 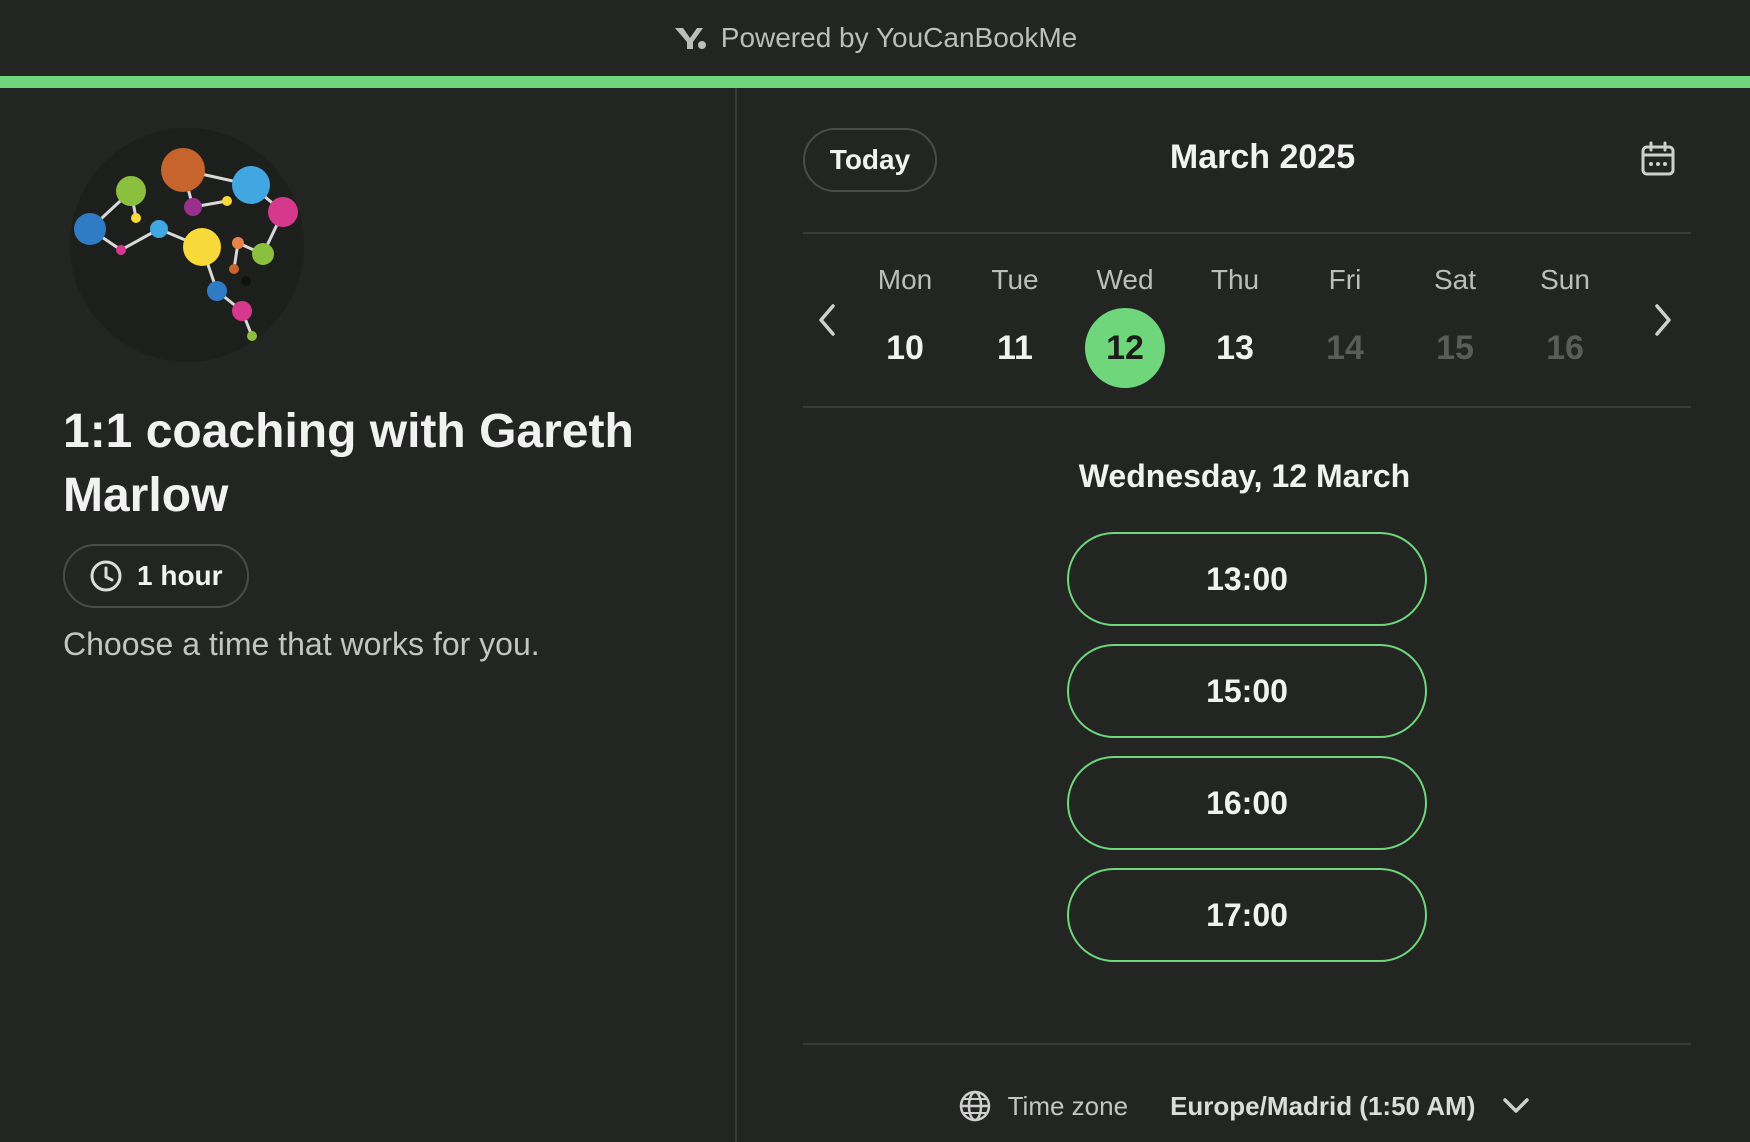 What do you see at coordinates (187, 245) in the screenshot?
I see `coach-logo` at bounding box center [187, 245].